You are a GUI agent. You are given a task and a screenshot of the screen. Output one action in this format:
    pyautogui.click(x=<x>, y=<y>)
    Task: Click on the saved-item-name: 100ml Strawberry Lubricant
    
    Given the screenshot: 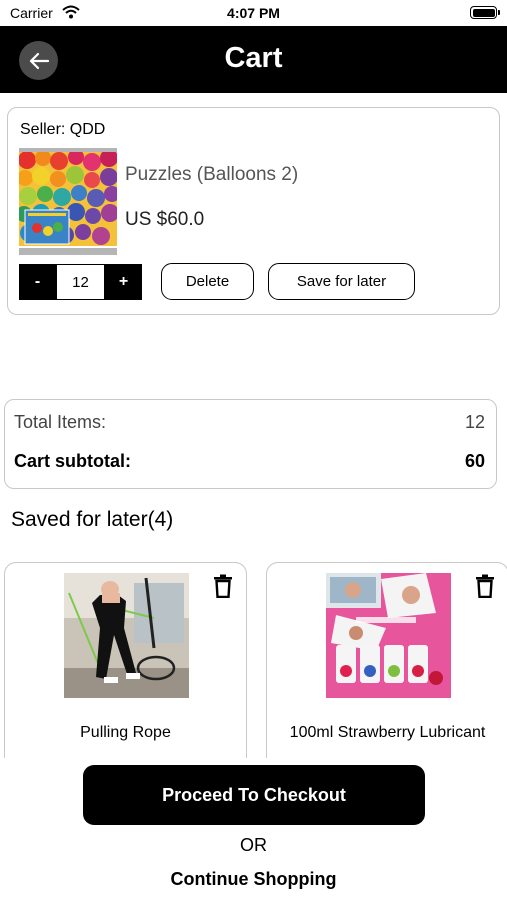 What is the action you would take?
    pyautogui.click(x=387, y=733)
    